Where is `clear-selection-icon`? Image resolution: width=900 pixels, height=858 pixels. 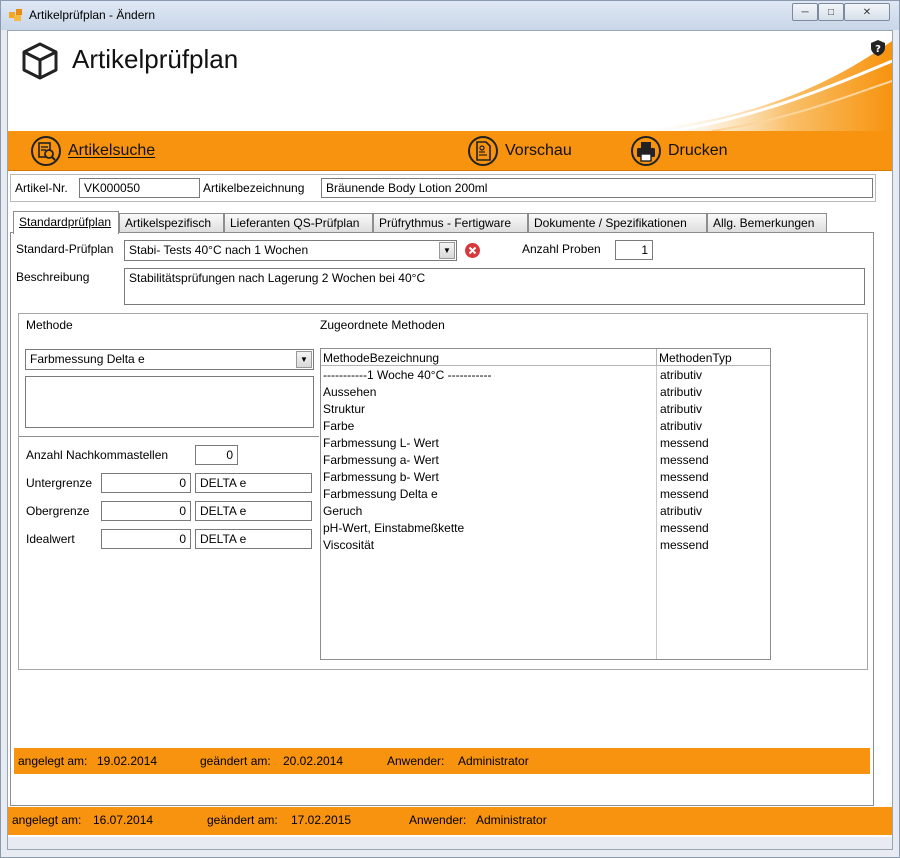 clear-selection-icon is located at coordinates (472, 250).